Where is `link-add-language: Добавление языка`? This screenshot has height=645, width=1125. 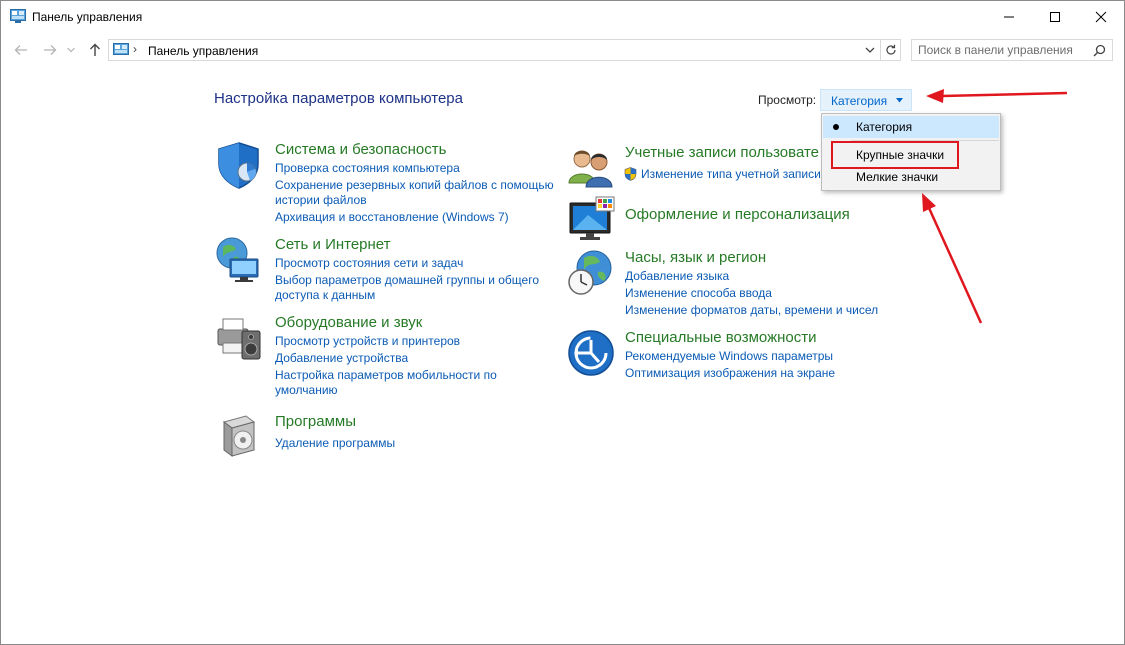
link-add-language: Добавление языка is located at coordinates (677, 276).